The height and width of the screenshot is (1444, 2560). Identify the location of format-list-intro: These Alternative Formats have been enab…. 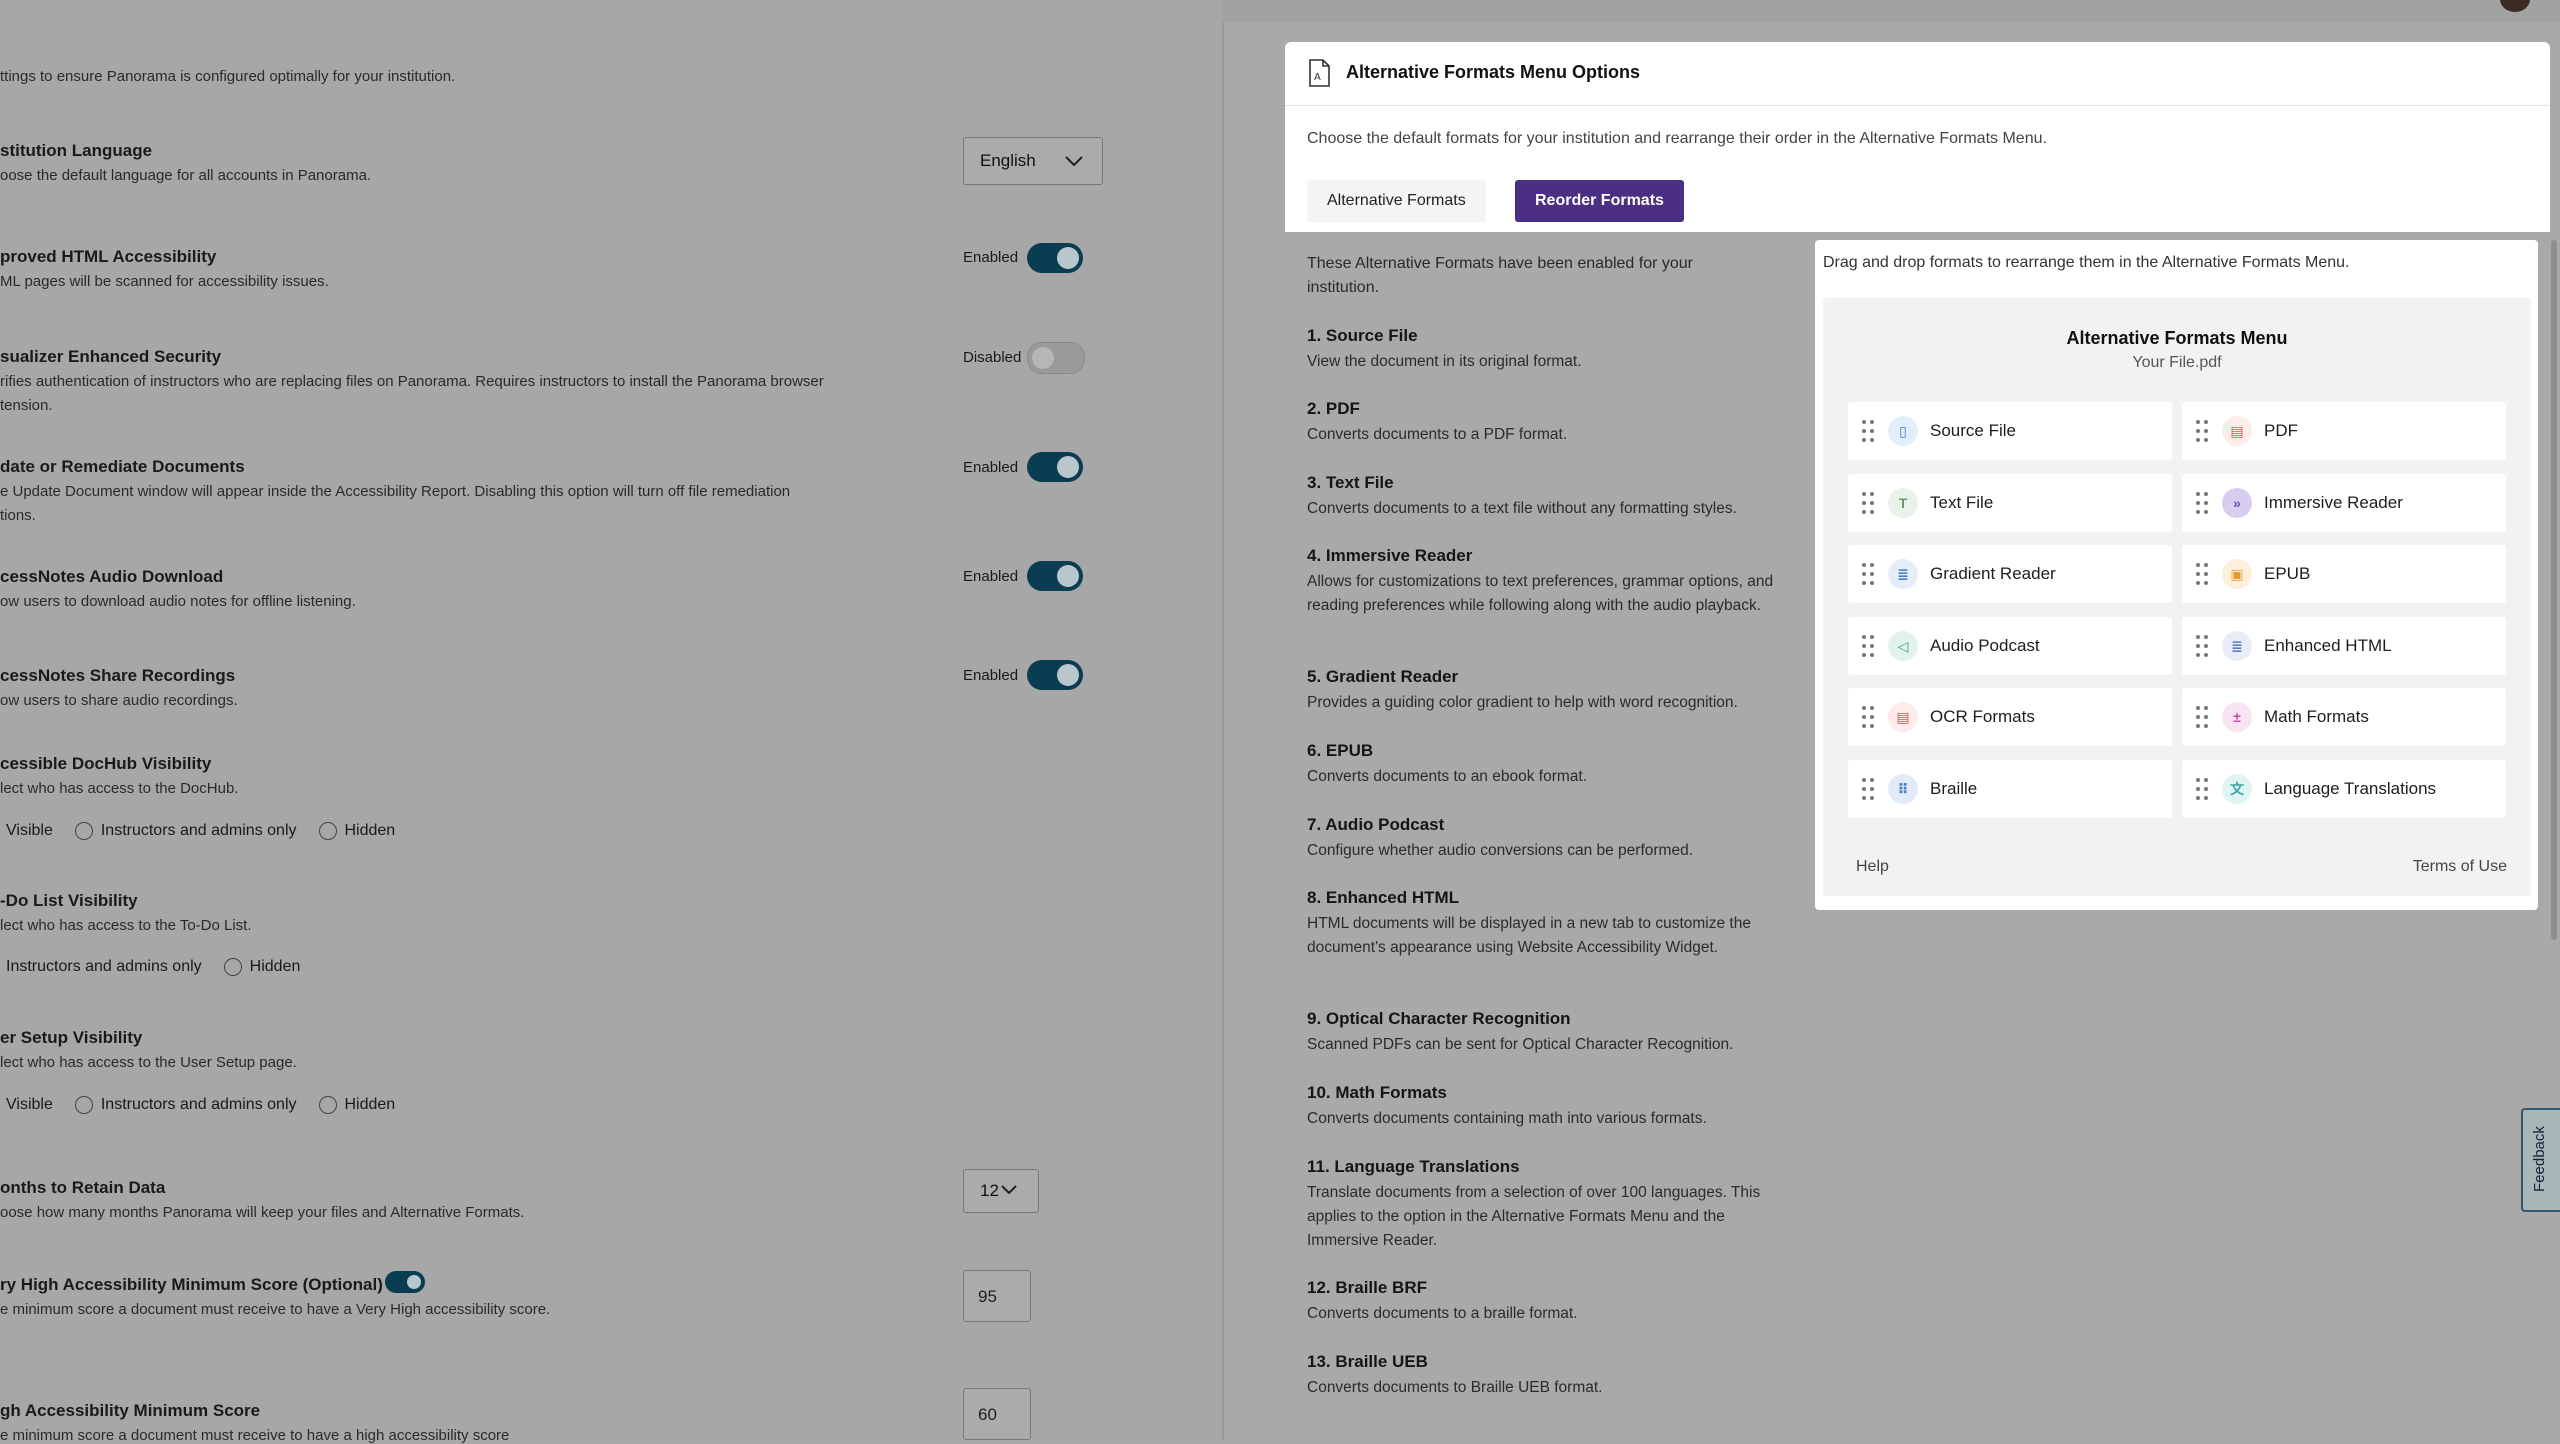
(1500, 275).